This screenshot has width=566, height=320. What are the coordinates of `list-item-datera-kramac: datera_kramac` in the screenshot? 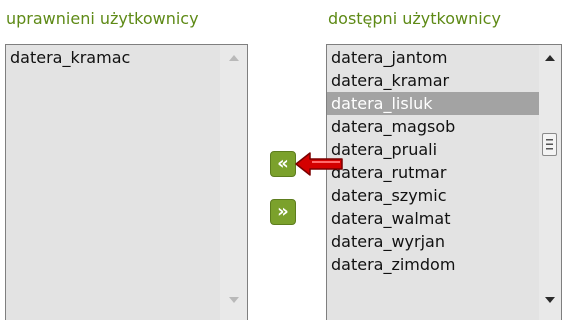 It's located at (113, 57).